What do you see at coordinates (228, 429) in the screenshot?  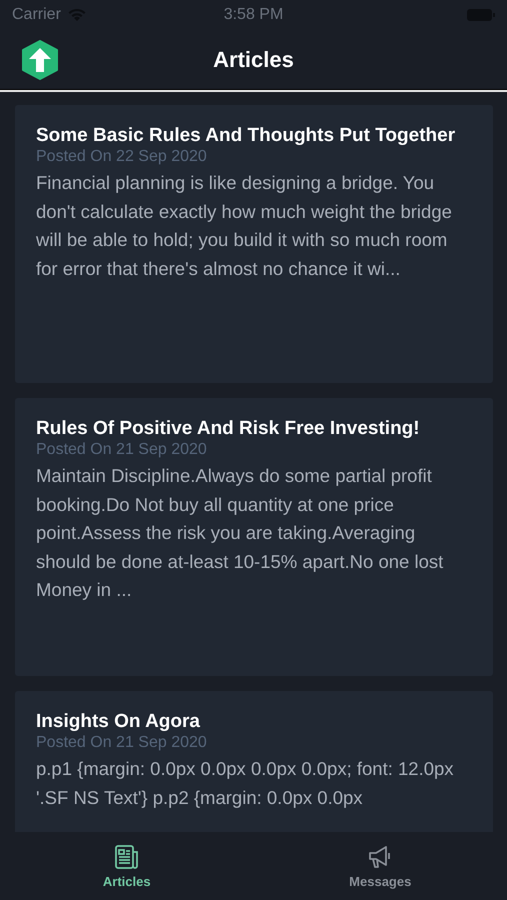 I see `article-title: Rules Of Positive And Risk Free Investing!` at bounding box center [228, 429].